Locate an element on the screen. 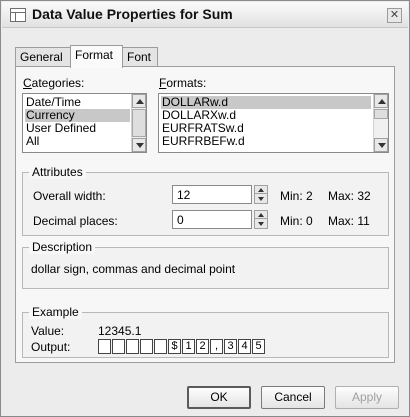  overall-width-max: Max: 32 is located at coordinates (349, 196).